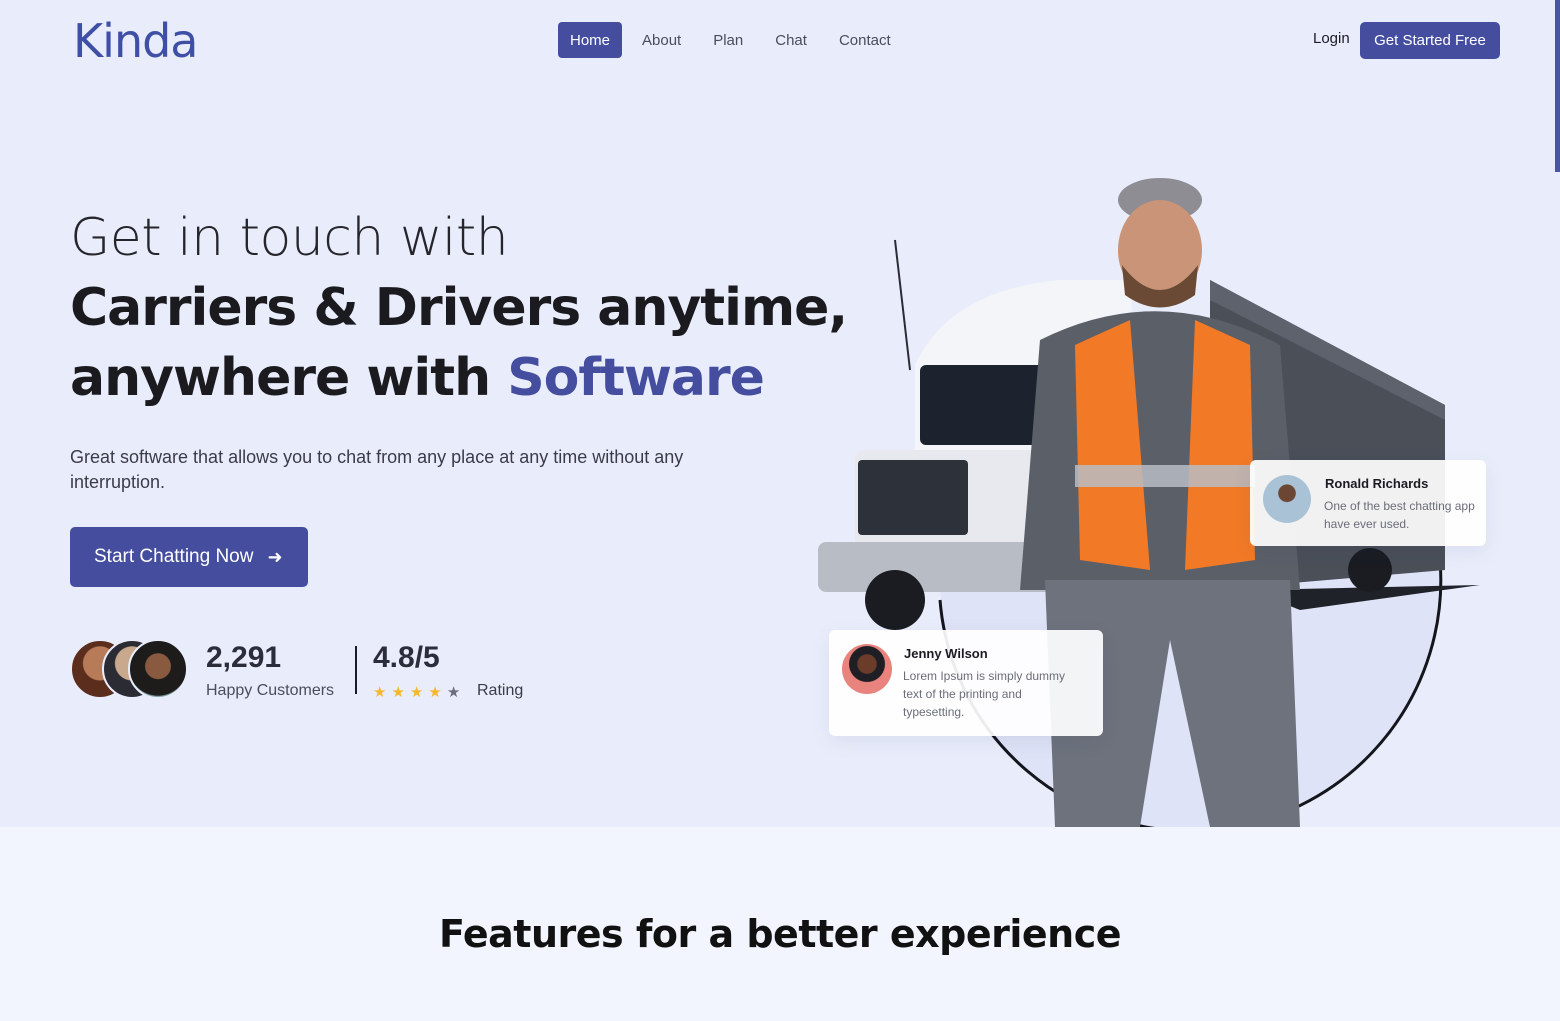 The height and width of the screenshot is (1021, 1560). I want to click on brand-logo: Kinda, so click(135, 41).